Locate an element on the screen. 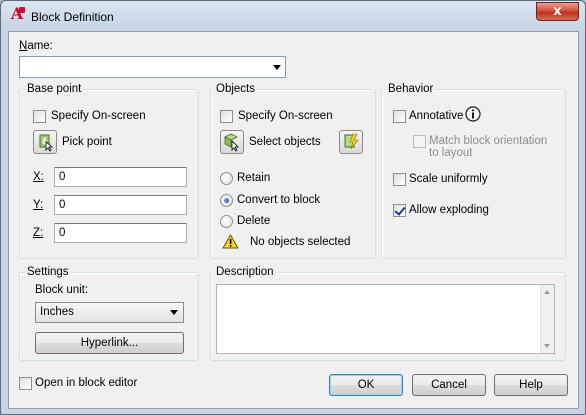 This screenshot has height=415, width=586. z-input: 0 is located at coordinates (120, 233).